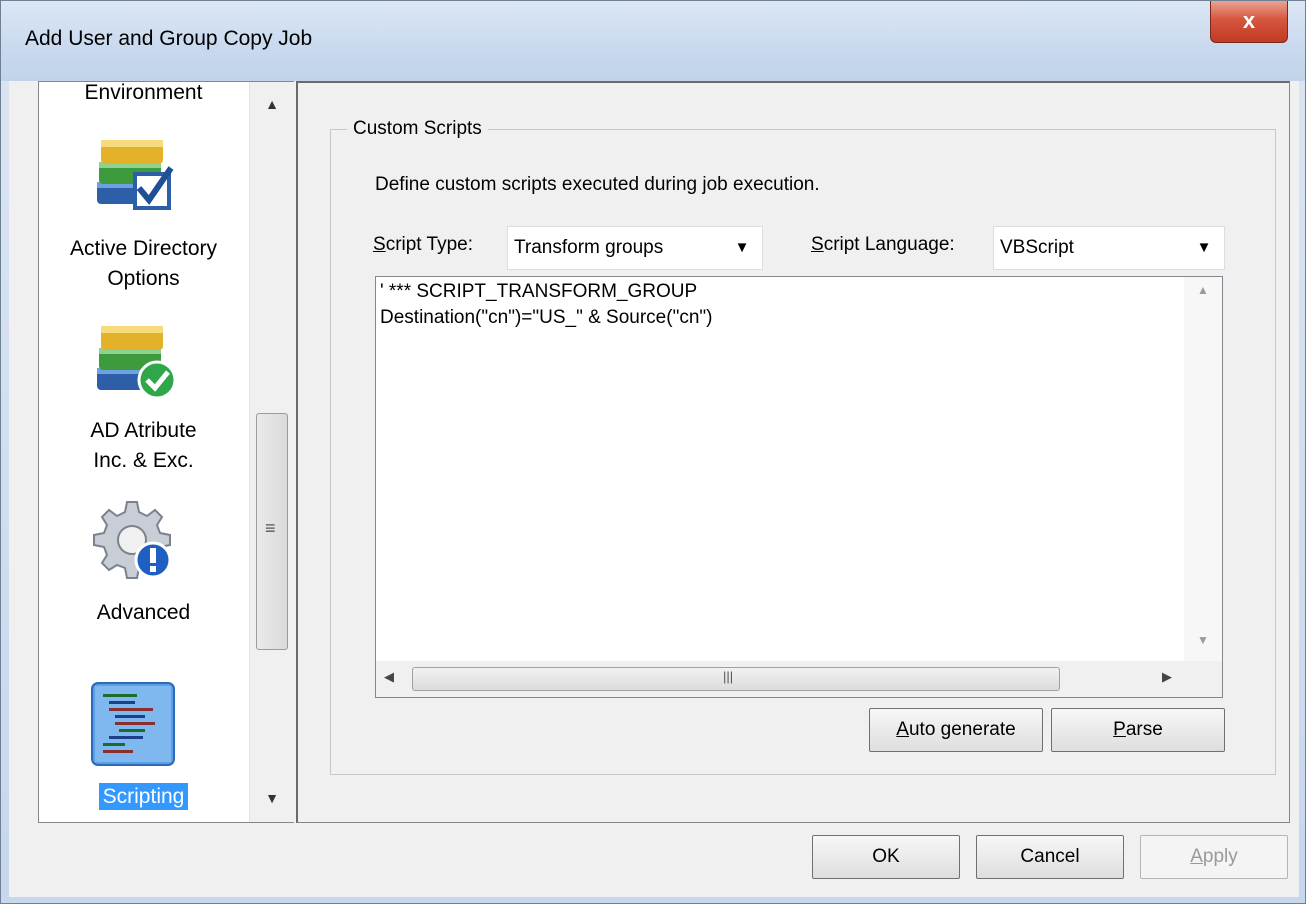 This screenshot has height=904, width=1306. I want to click on code-line: ' *** SCRIPT_TRANSFORM_GROUP, so click(539, 291).